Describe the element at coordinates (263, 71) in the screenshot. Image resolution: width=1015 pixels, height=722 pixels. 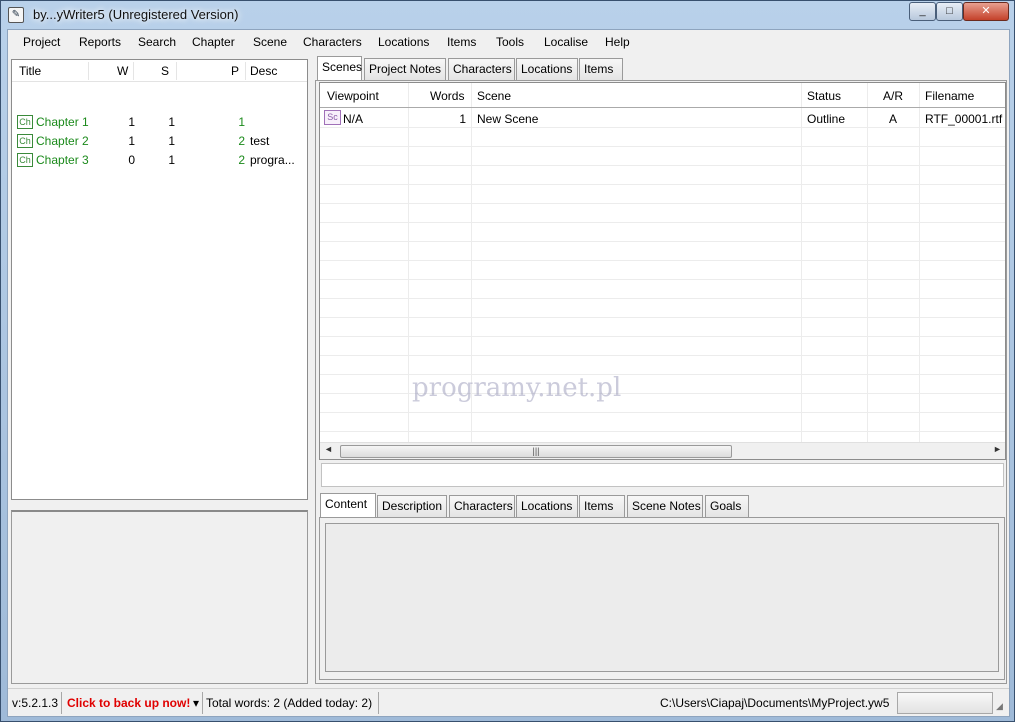
I see `col-desc: Desc` at that location.